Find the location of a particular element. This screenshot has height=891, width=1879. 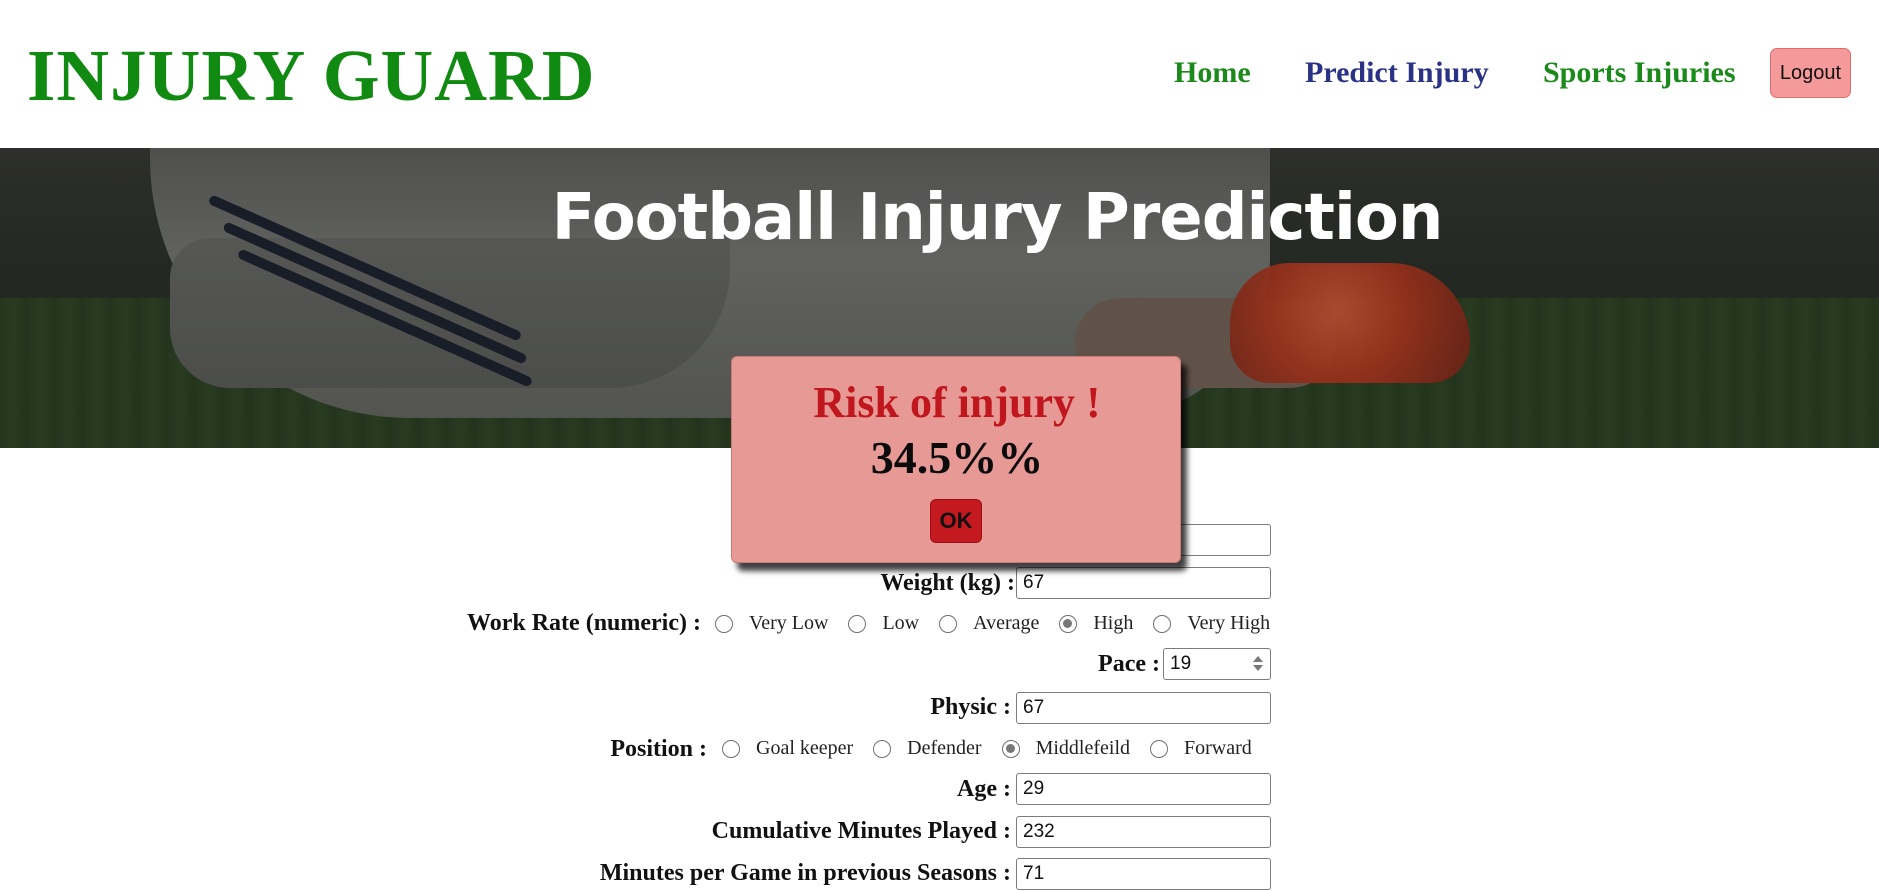

work-rate-row: Work Rate (numeric) : is located at coordinates (584, 623).